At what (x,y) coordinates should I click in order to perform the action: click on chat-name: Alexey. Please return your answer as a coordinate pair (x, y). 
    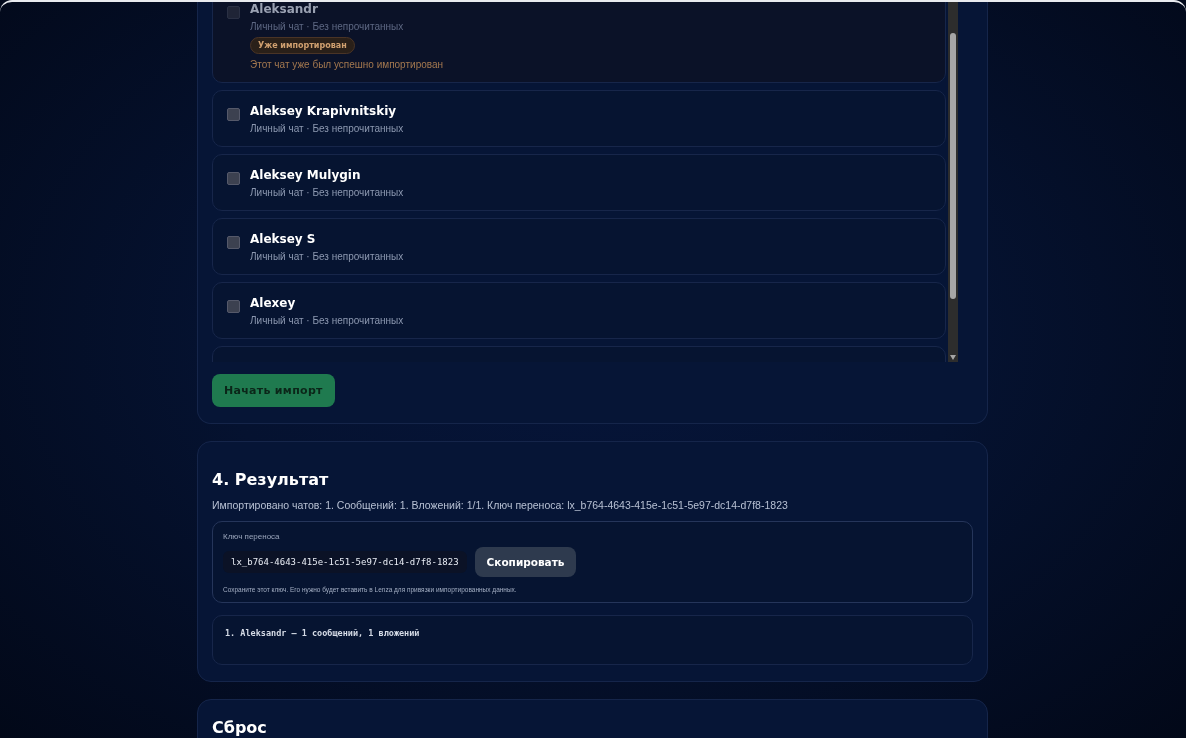
    Looking at the image, I should click on (273, 303).